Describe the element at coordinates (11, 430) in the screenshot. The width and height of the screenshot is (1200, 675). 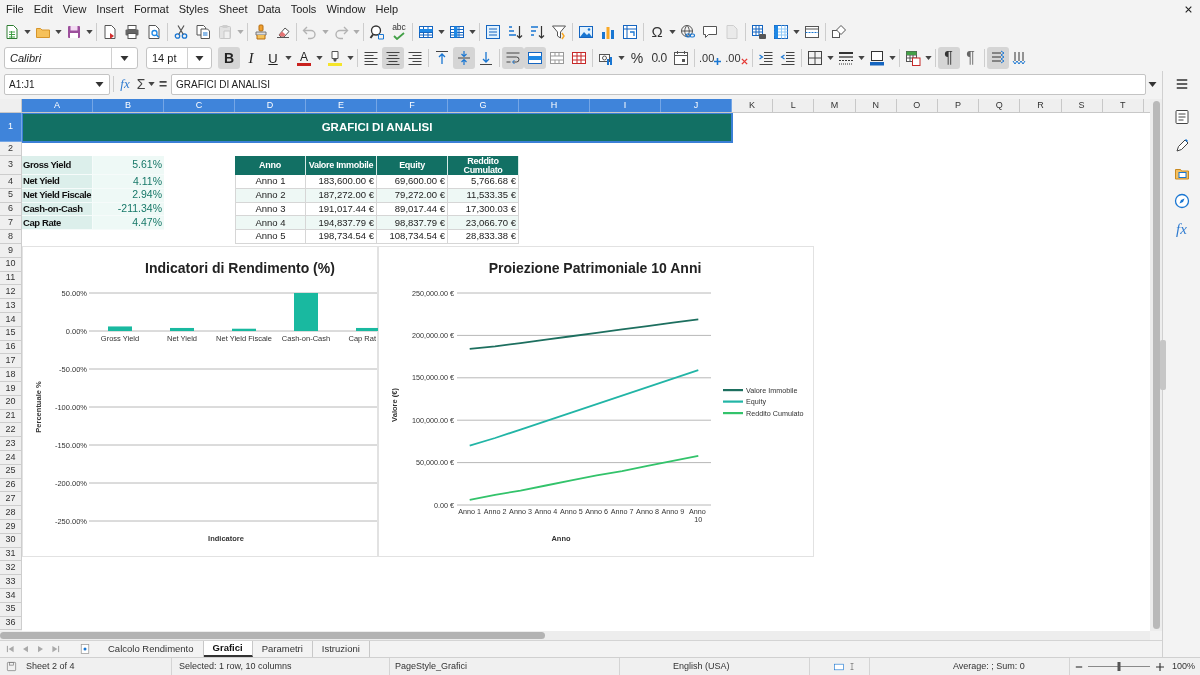
I see `row-header: 22` at that location.